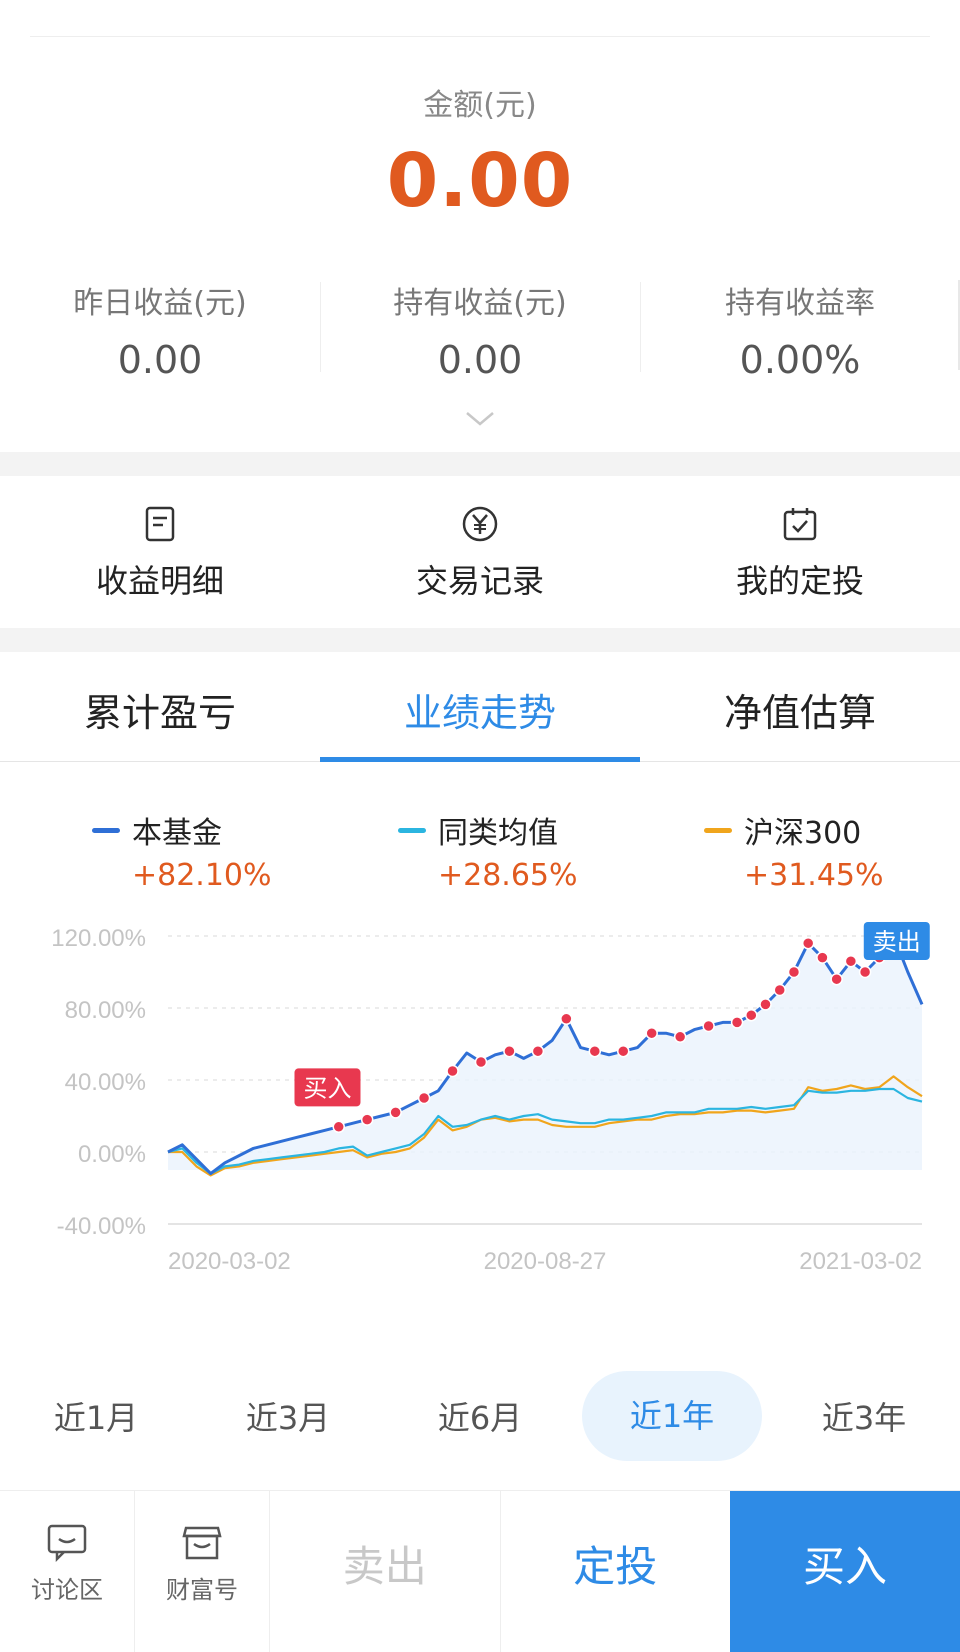  What do you see at coordinates (160, 524) in the screenshot?
I see `document-icon` at bounding box center [160, 524].